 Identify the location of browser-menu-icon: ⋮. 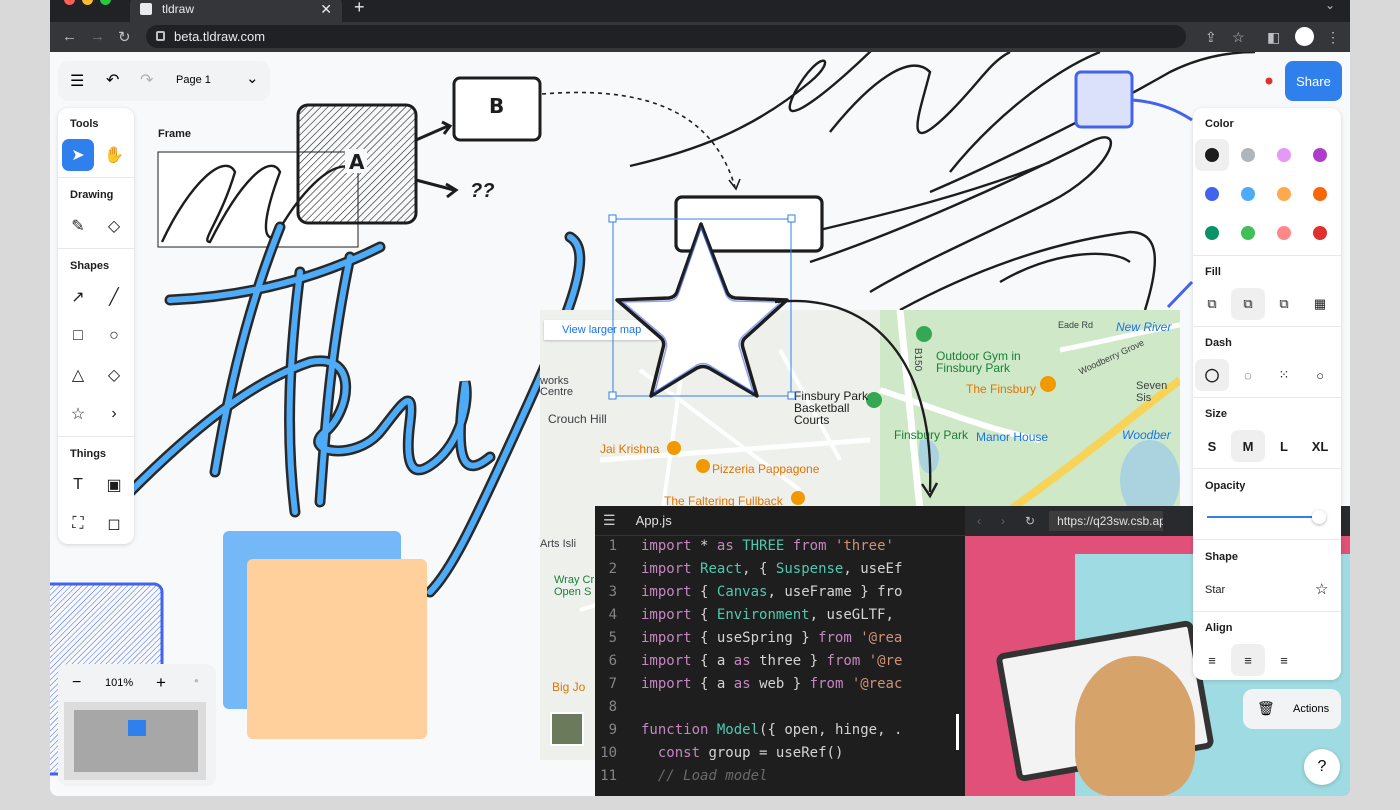
(1333, 37).